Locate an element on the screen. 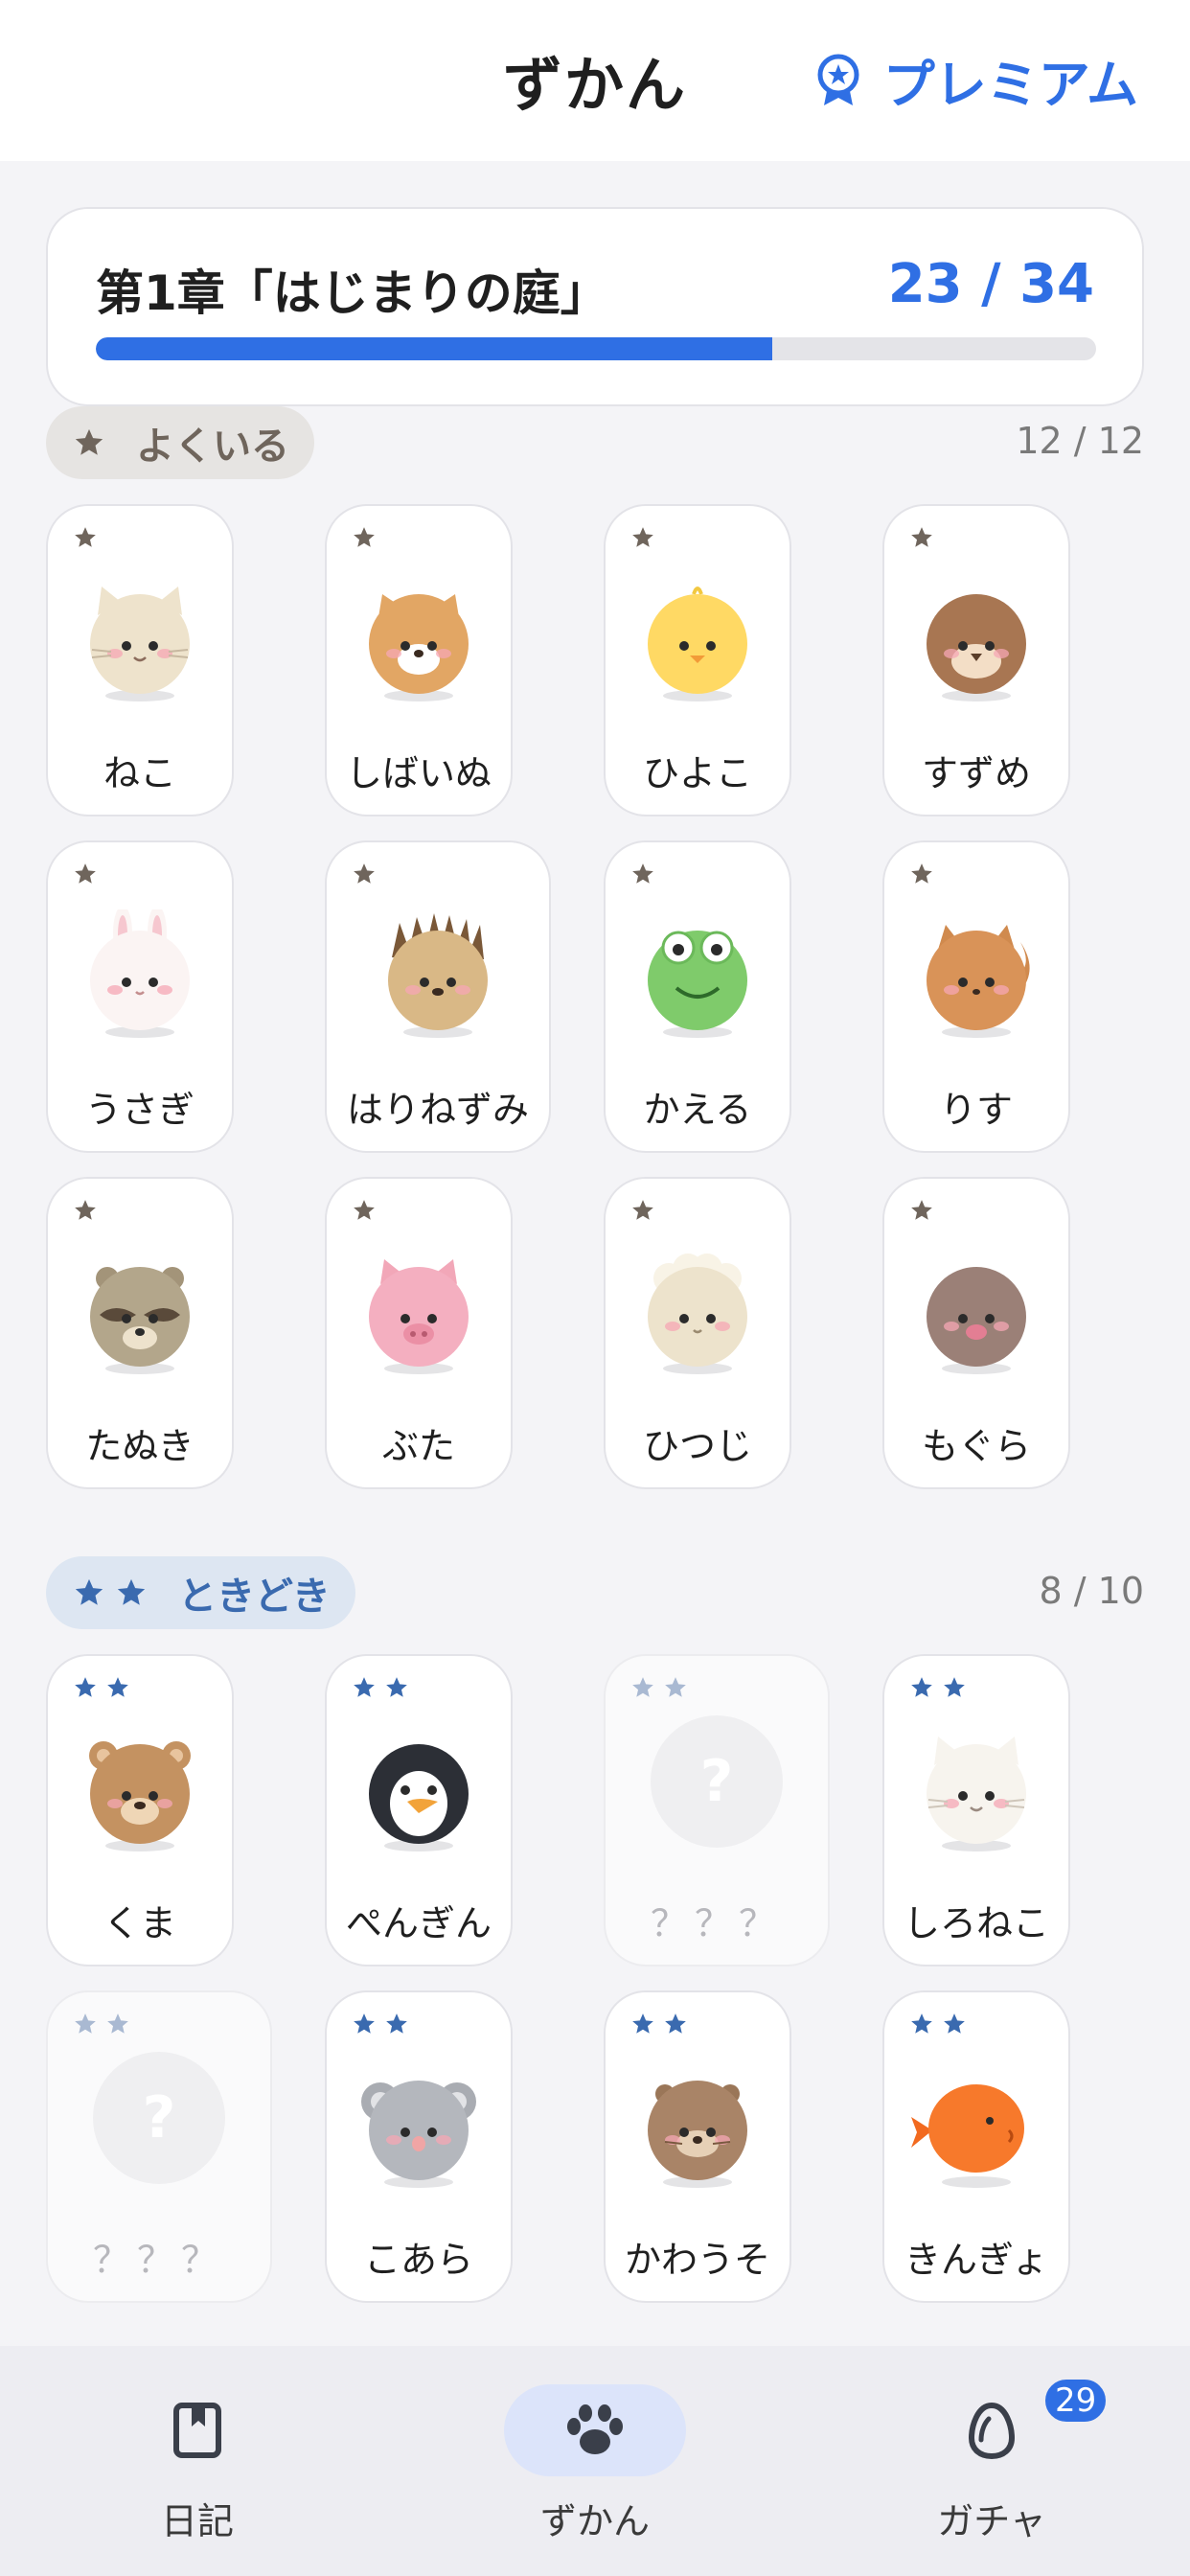 This screenshot has height=2576, width=1190. nav-label: ガチャ is located at coordinates (991, 2521).